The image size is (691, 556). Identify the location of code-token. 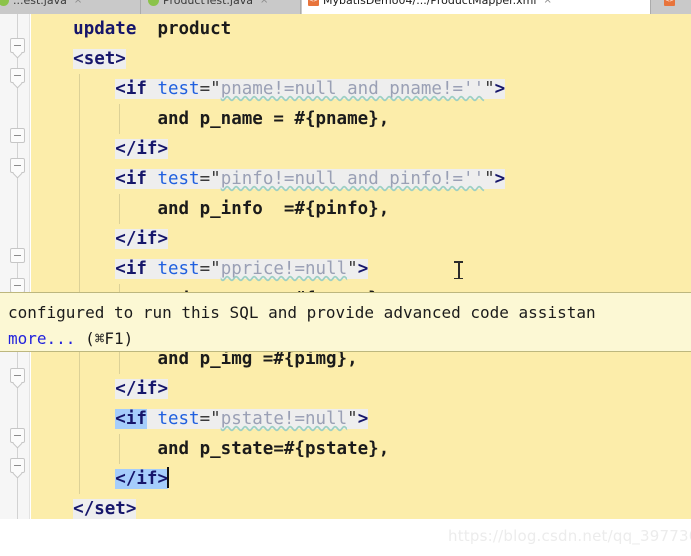
(152, 419).